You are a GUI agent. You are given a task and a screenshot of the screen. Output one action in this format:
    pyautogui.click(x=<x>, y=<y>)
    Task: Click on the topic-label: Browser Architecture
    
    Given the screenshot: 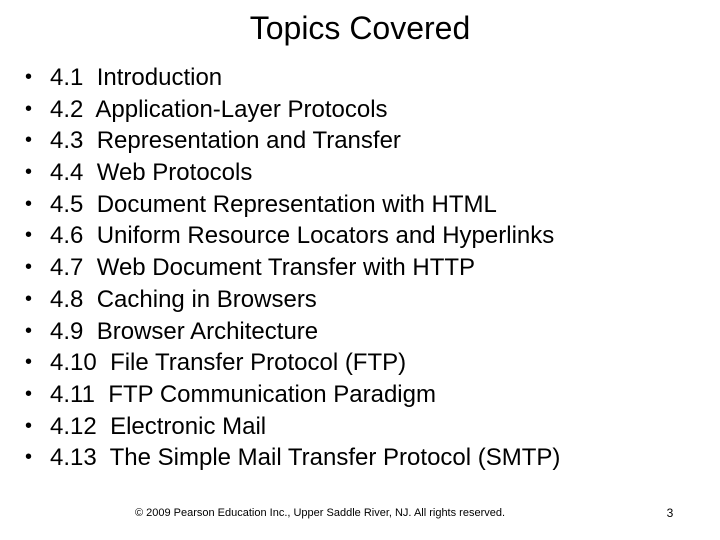 What is the action you would take?
    pyautogui.click(x=207, y=331)
    